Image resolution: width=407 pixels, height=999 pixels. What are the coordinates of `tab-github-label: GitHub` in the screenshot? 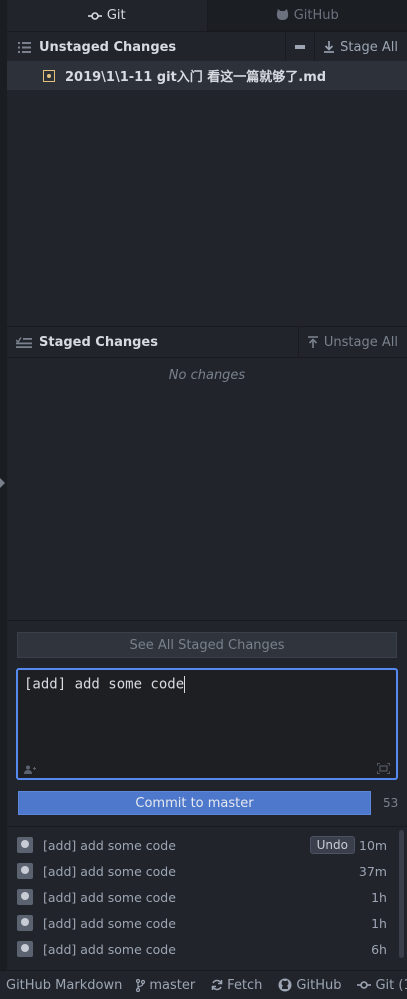 It's located at (316, 15).